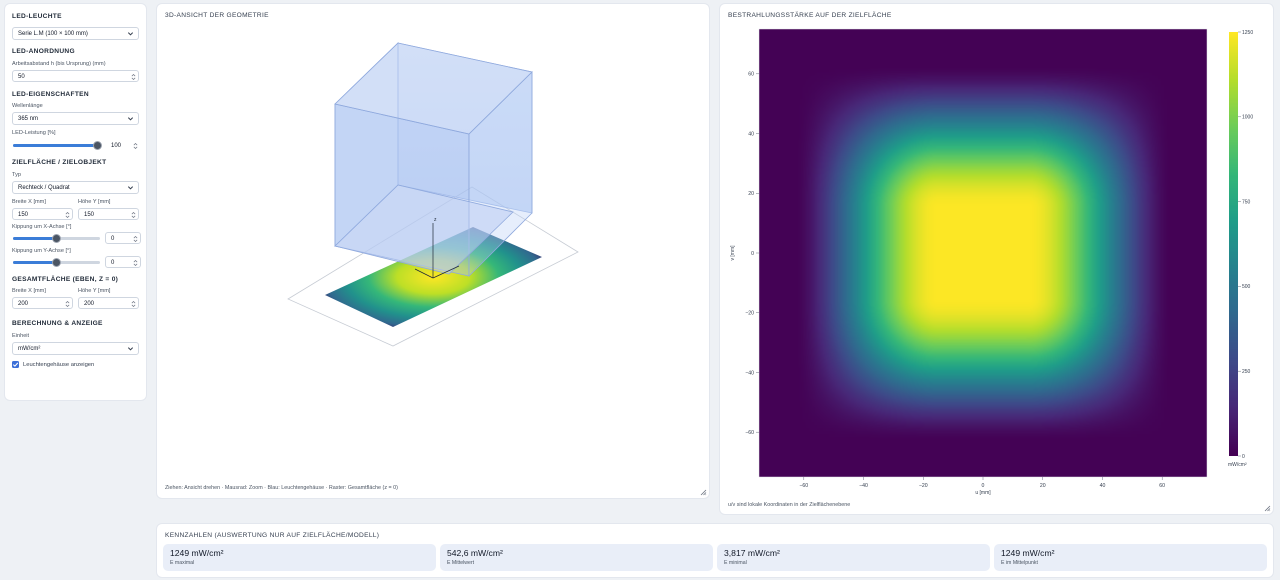 The height and width of the screenshot is (580, 1280). Describe the element at coordinates (1246, 202) in the screenshot. I see `colorbar-tick-label: 750` at that location.